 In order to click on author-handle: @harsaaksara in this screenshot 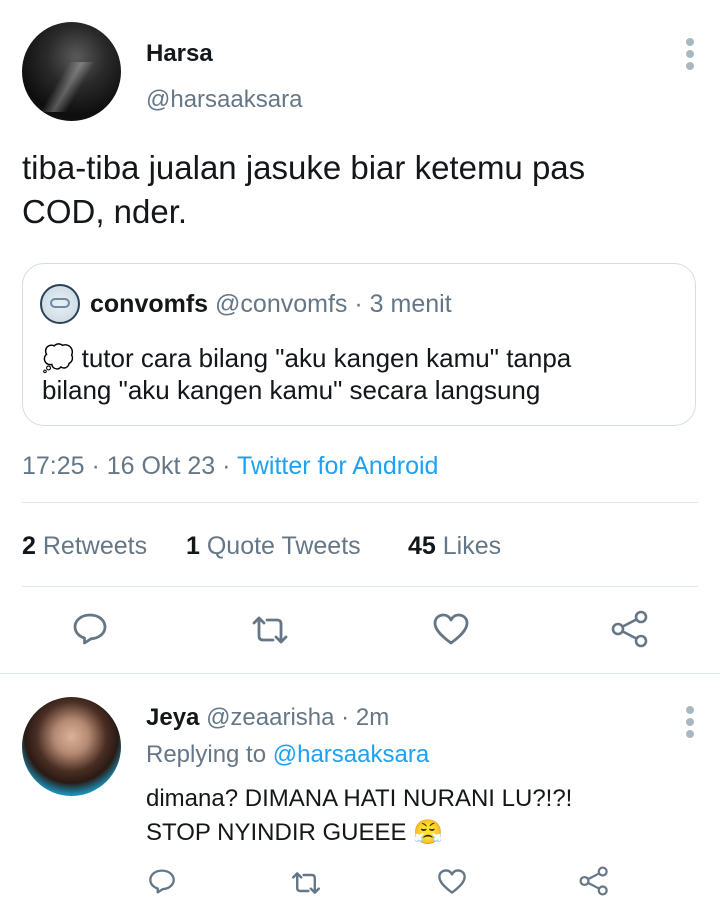, I will do `click(224, 100)`.